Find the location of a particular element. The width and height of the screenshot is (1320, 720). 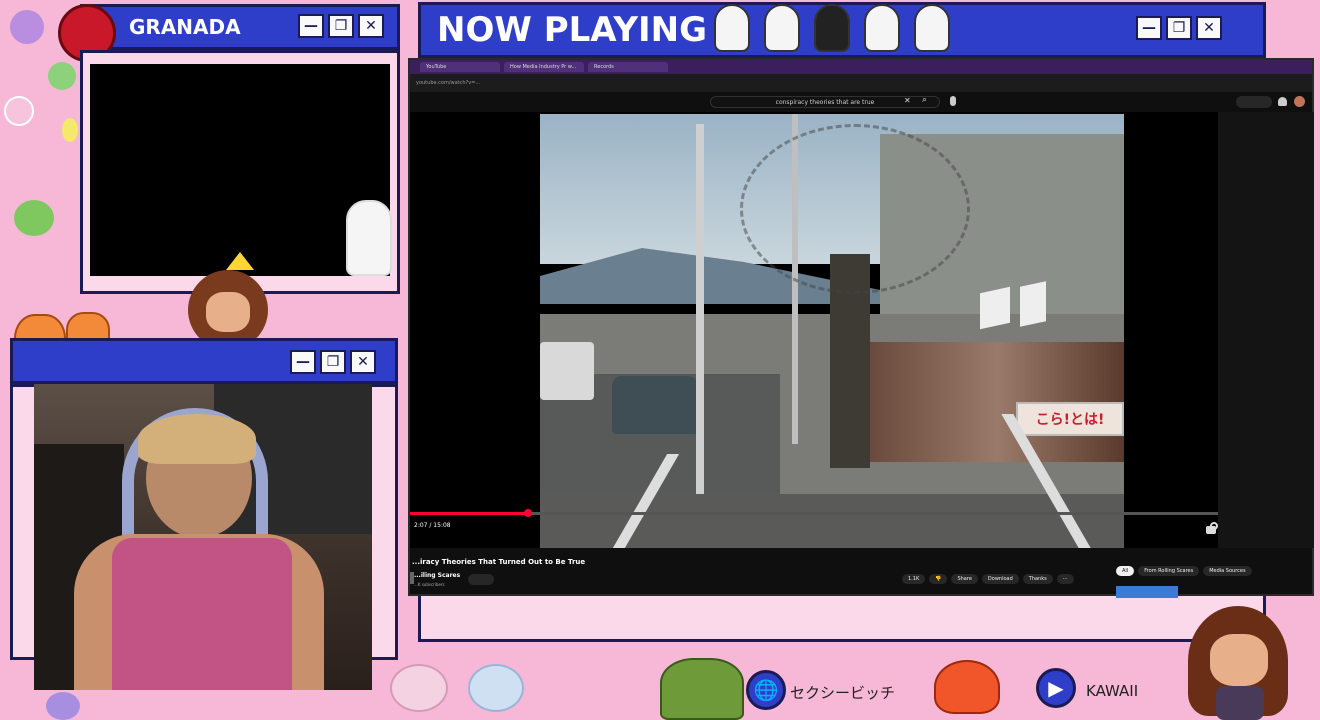

webcam-minimize-button: — is located at coordinates (303, 362).